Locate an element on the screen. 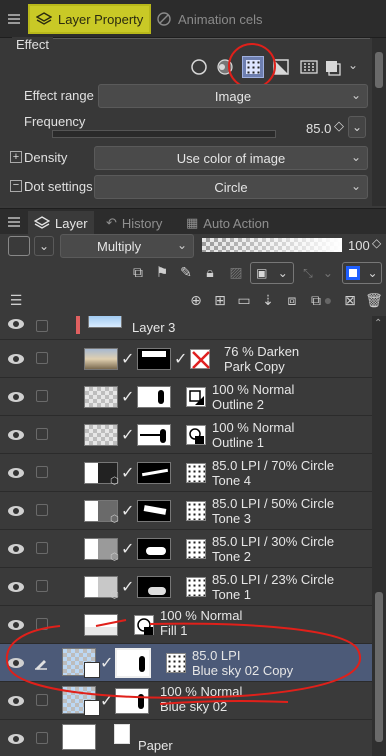 The width and height of the screenshot is (386, 756). frequency-value: 85.0 is located at coordinates (318, 128).